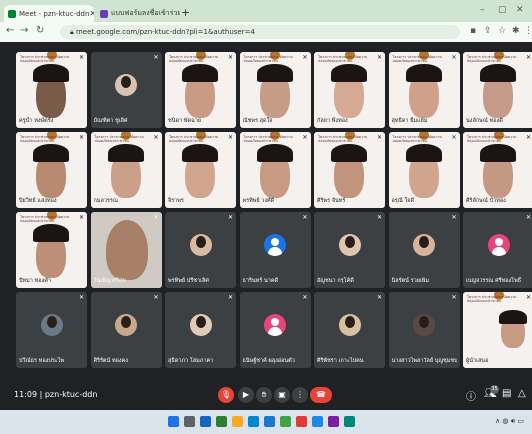 The height and width of the screenshot is (434, 532). What do you see at coordinates (185, 12) in the screenshot?
I see `new-tab-button: +` at bounding box center [185, 12].